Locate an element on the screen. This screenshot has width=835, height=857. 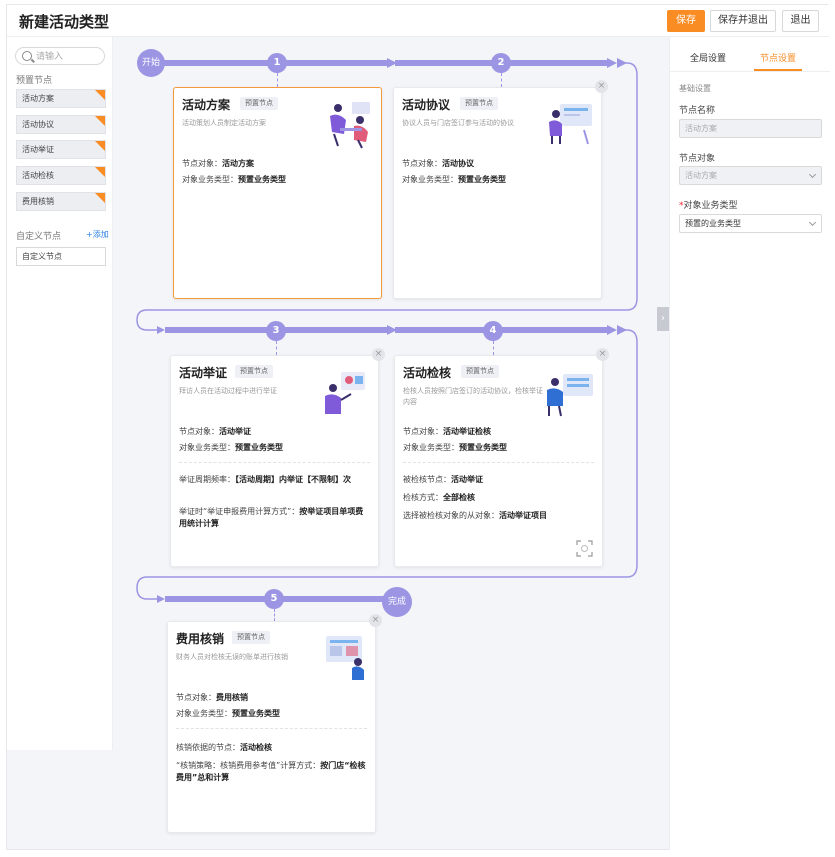
node-object-label: 节点对象 is located at coordinates (697, 159).